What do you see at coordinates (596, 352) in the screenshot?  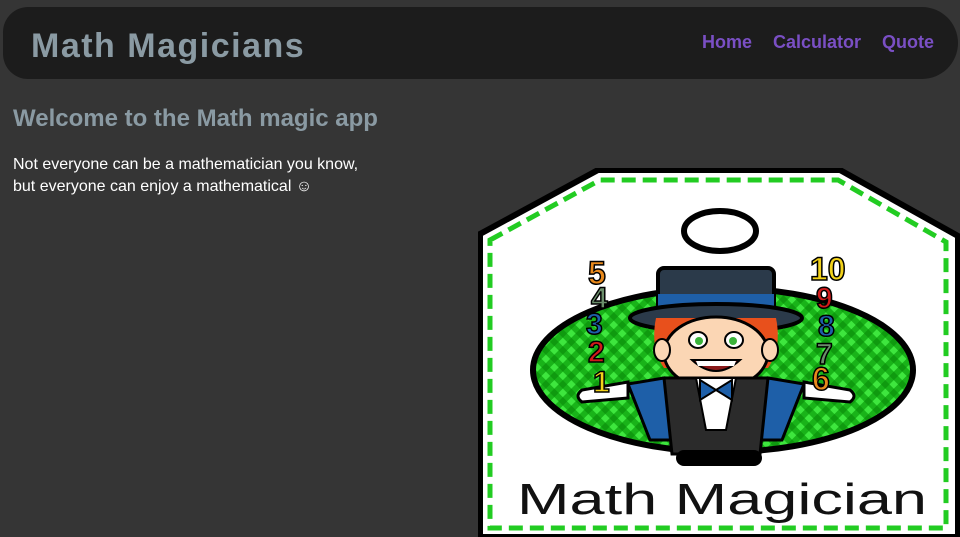 I see `number-2: 2` at bounding box center [596, 352].